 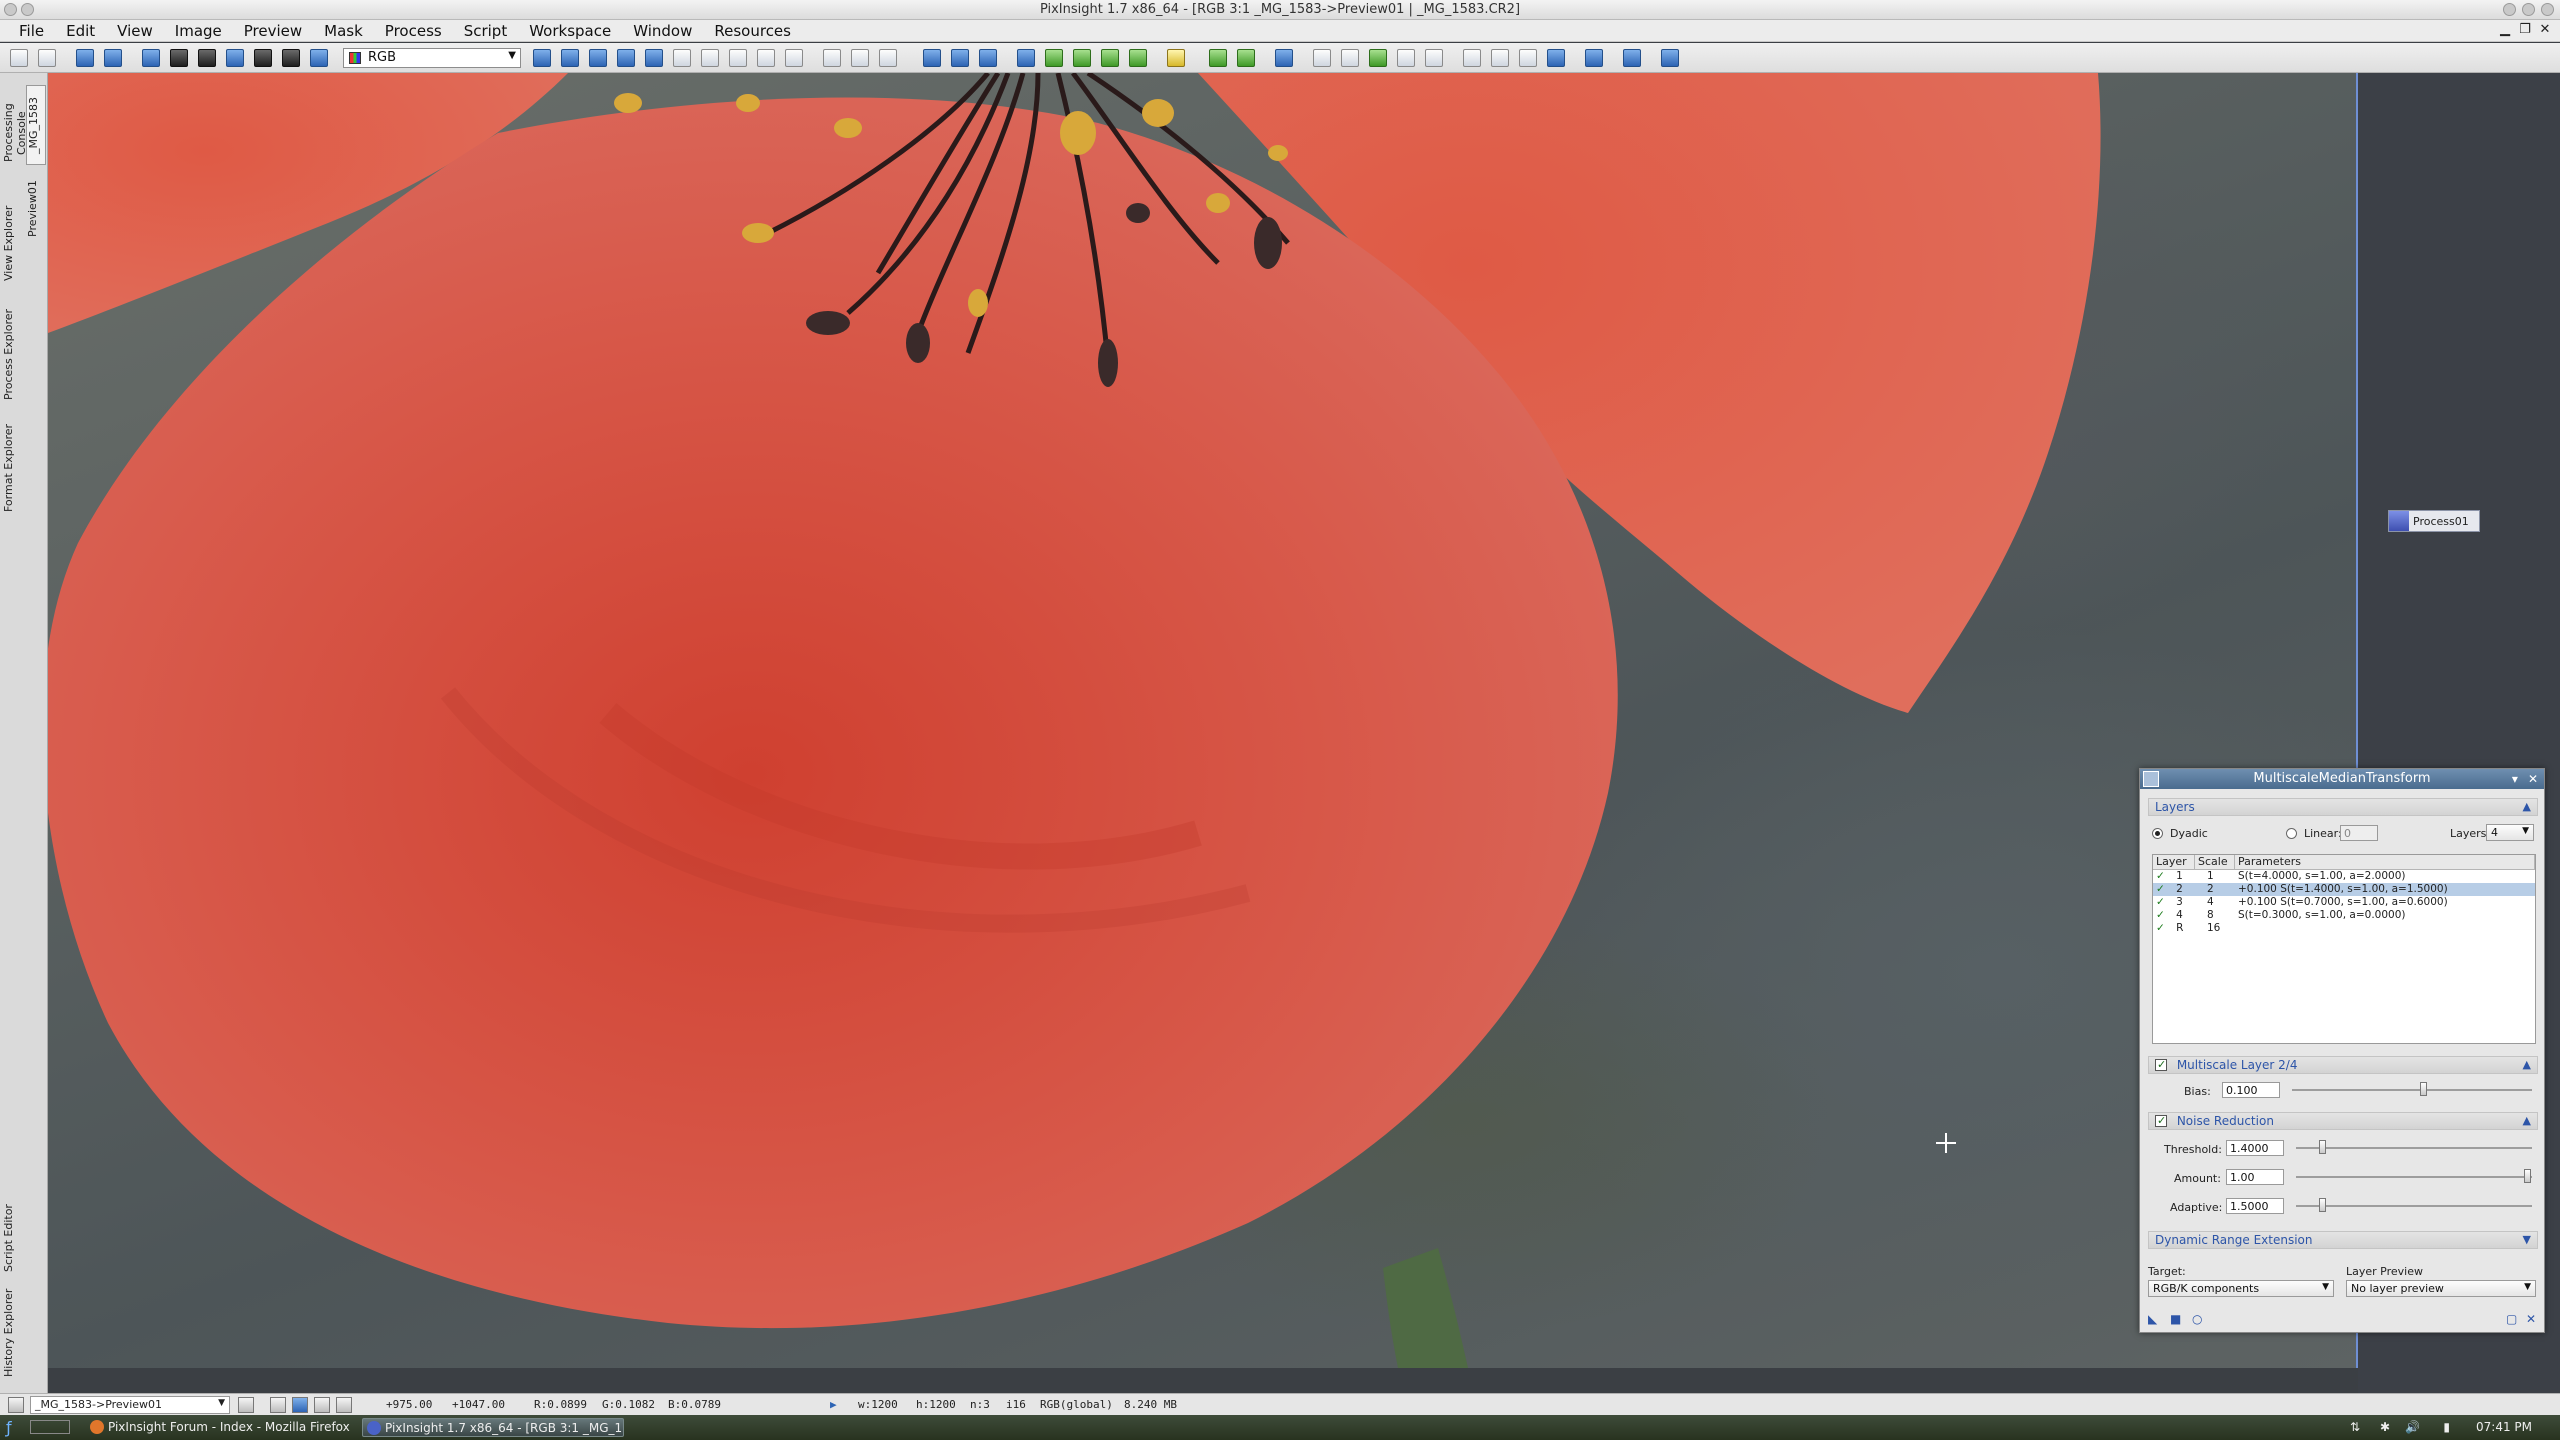 I want to click on tab-document: _MG_1583, so click(x=36, y=125).